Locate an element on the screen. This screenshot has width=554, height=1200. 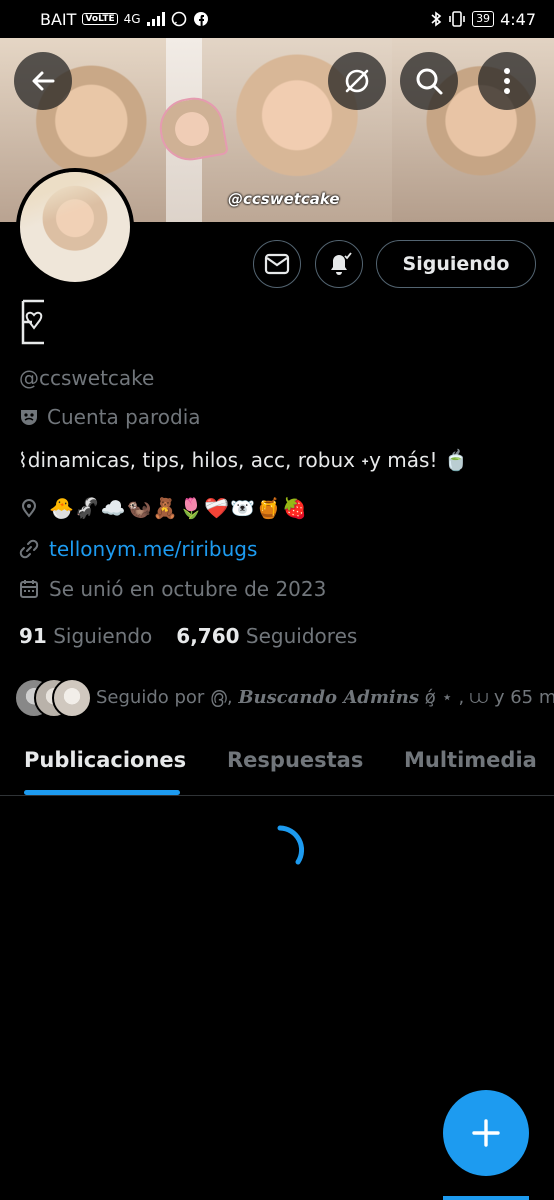
translate-button is located at coordinates (357, 81).